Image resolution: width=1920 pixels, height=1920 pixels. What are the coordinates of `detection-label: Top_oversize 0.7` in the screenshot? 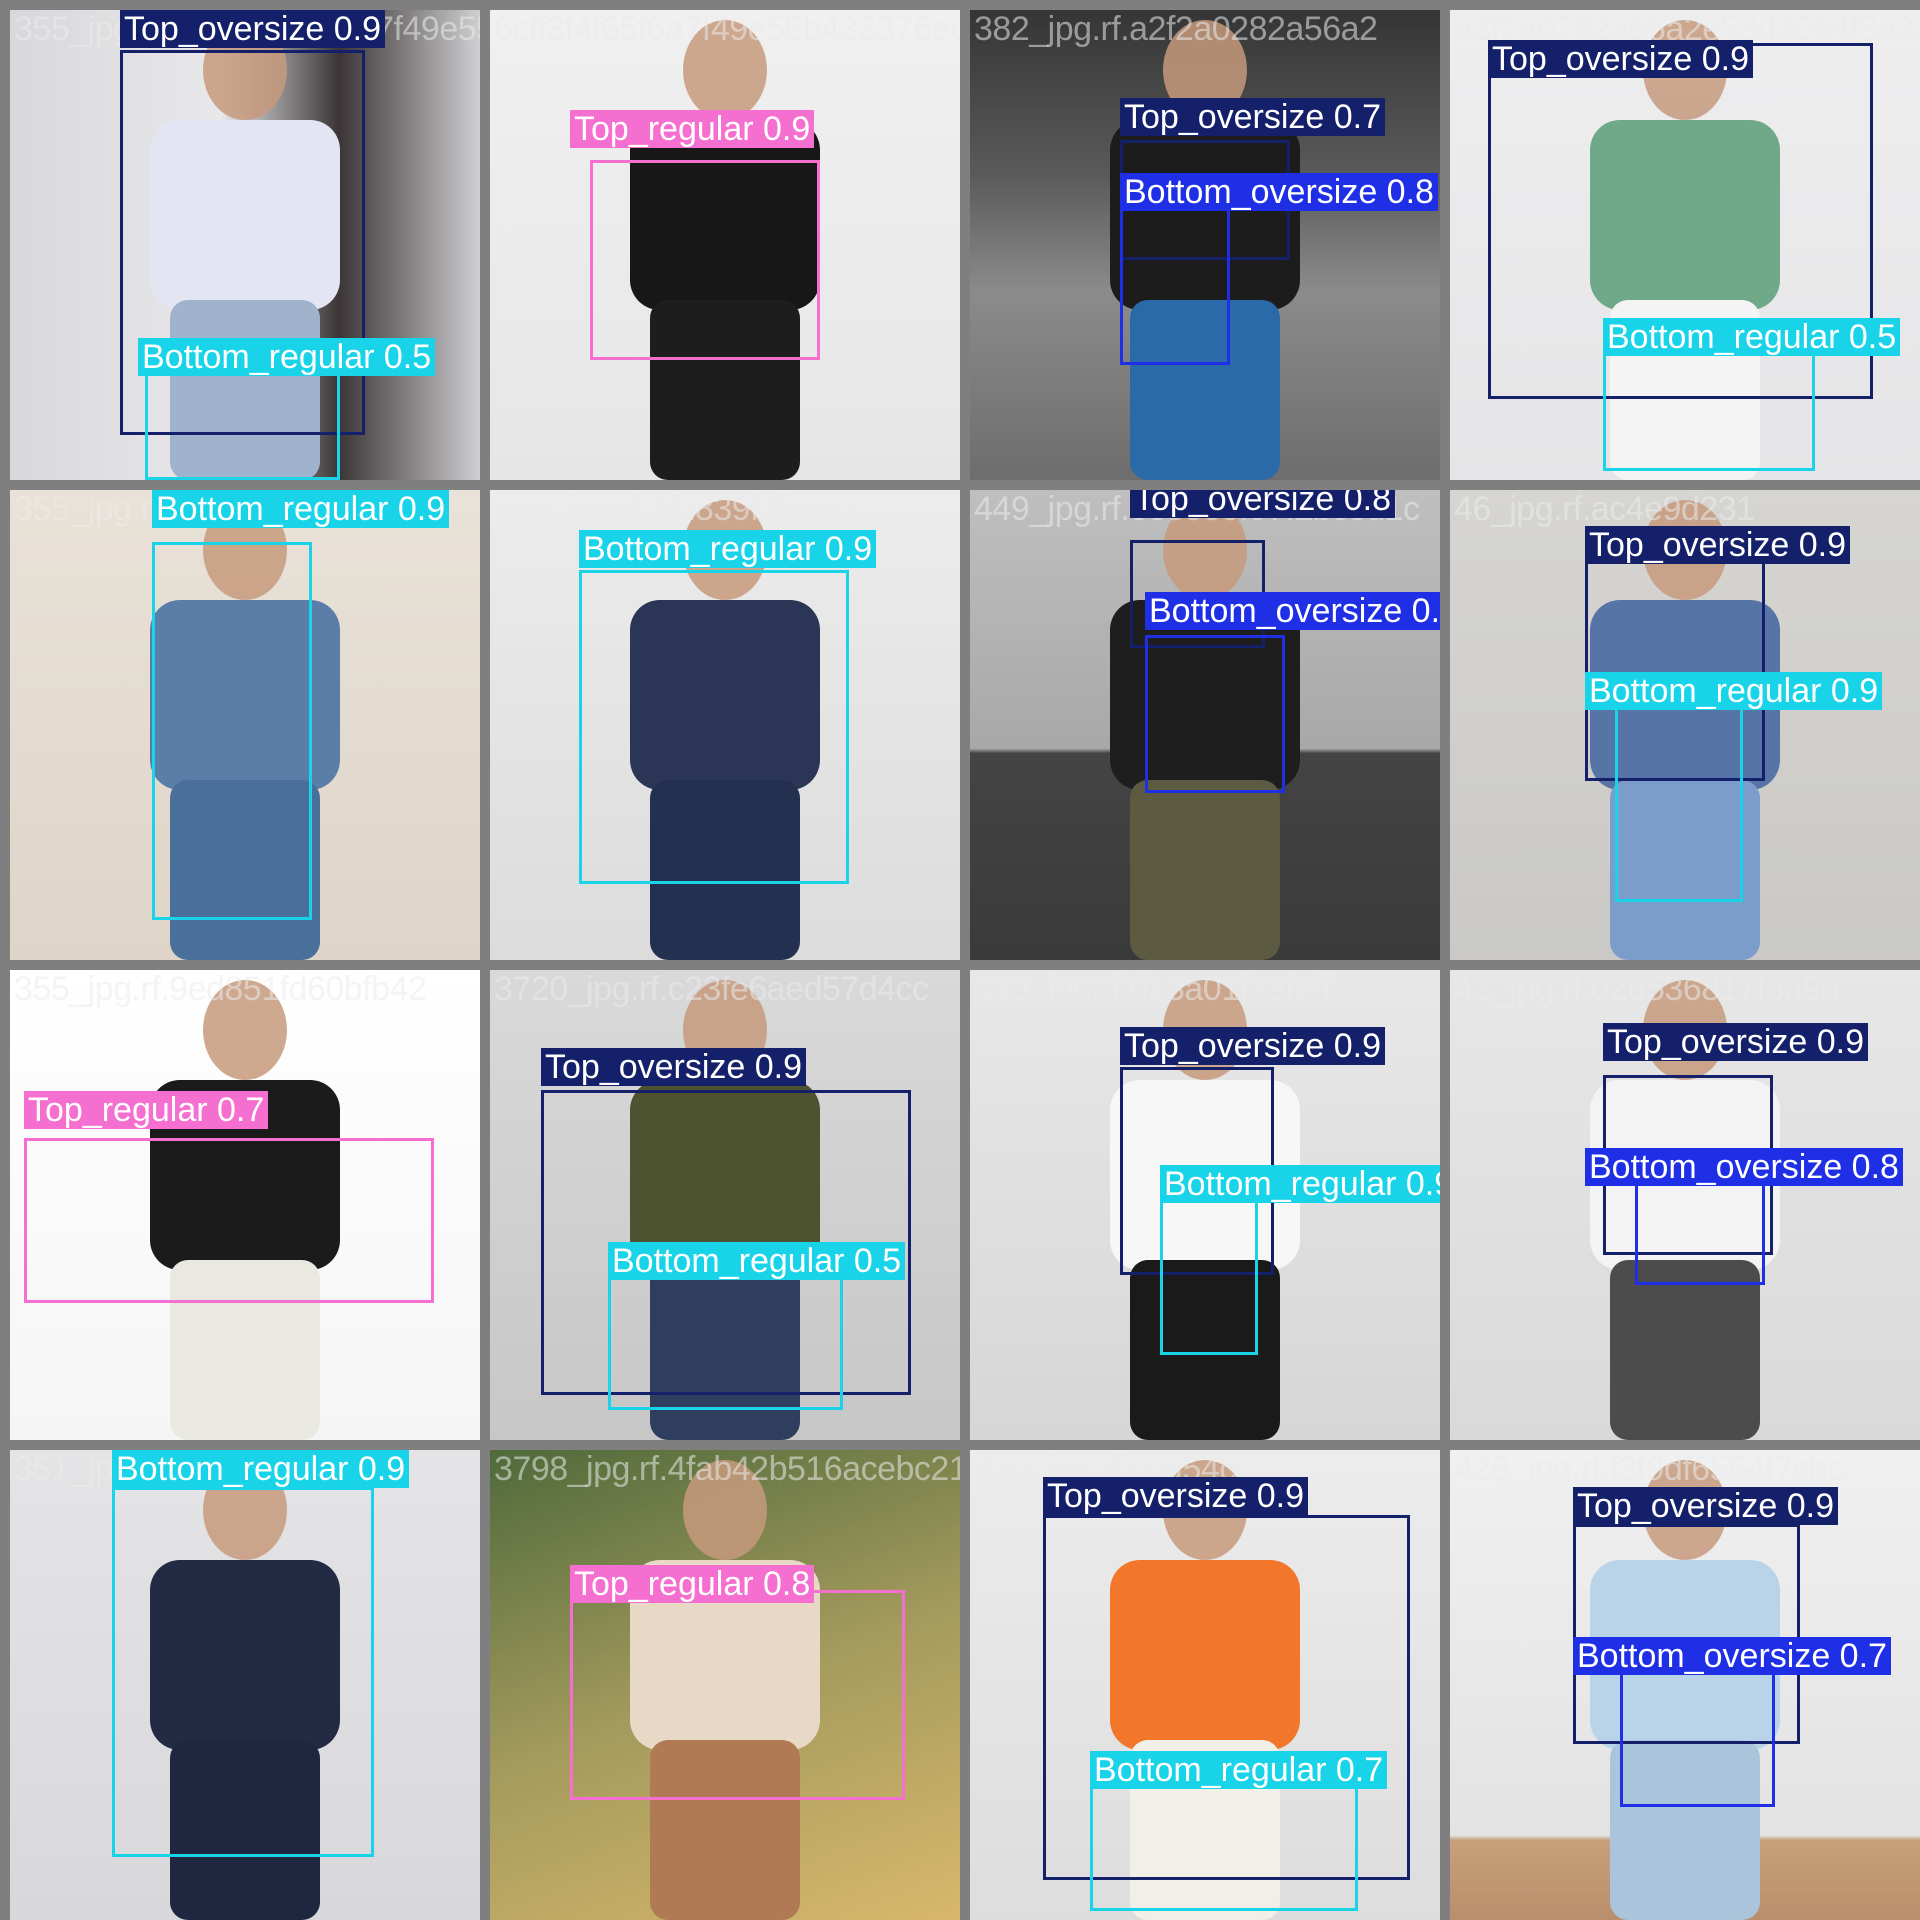 It's located at (1253, 117).